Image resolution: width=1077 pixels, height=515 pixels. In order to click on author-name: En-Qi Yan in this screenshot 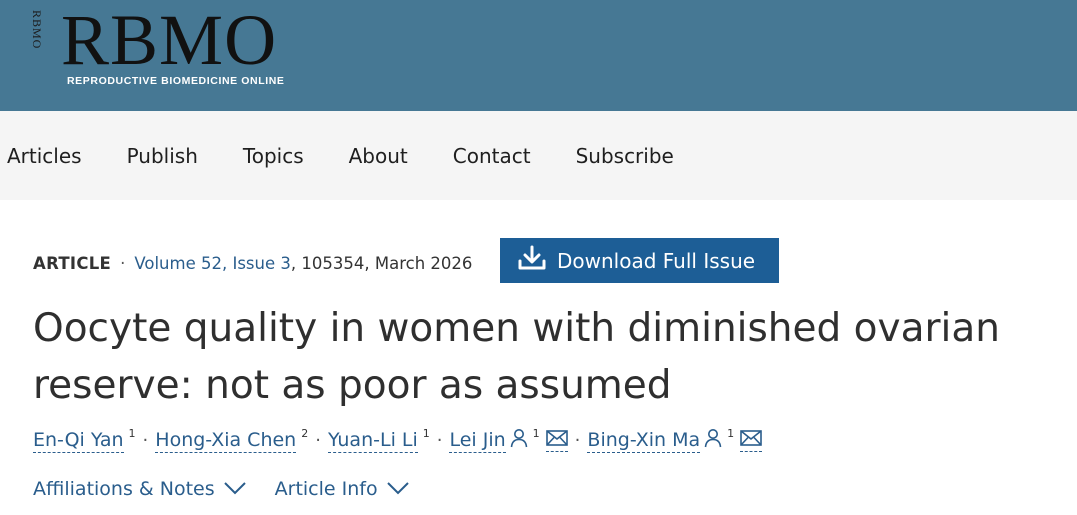, I will do `click(78, 441)`.